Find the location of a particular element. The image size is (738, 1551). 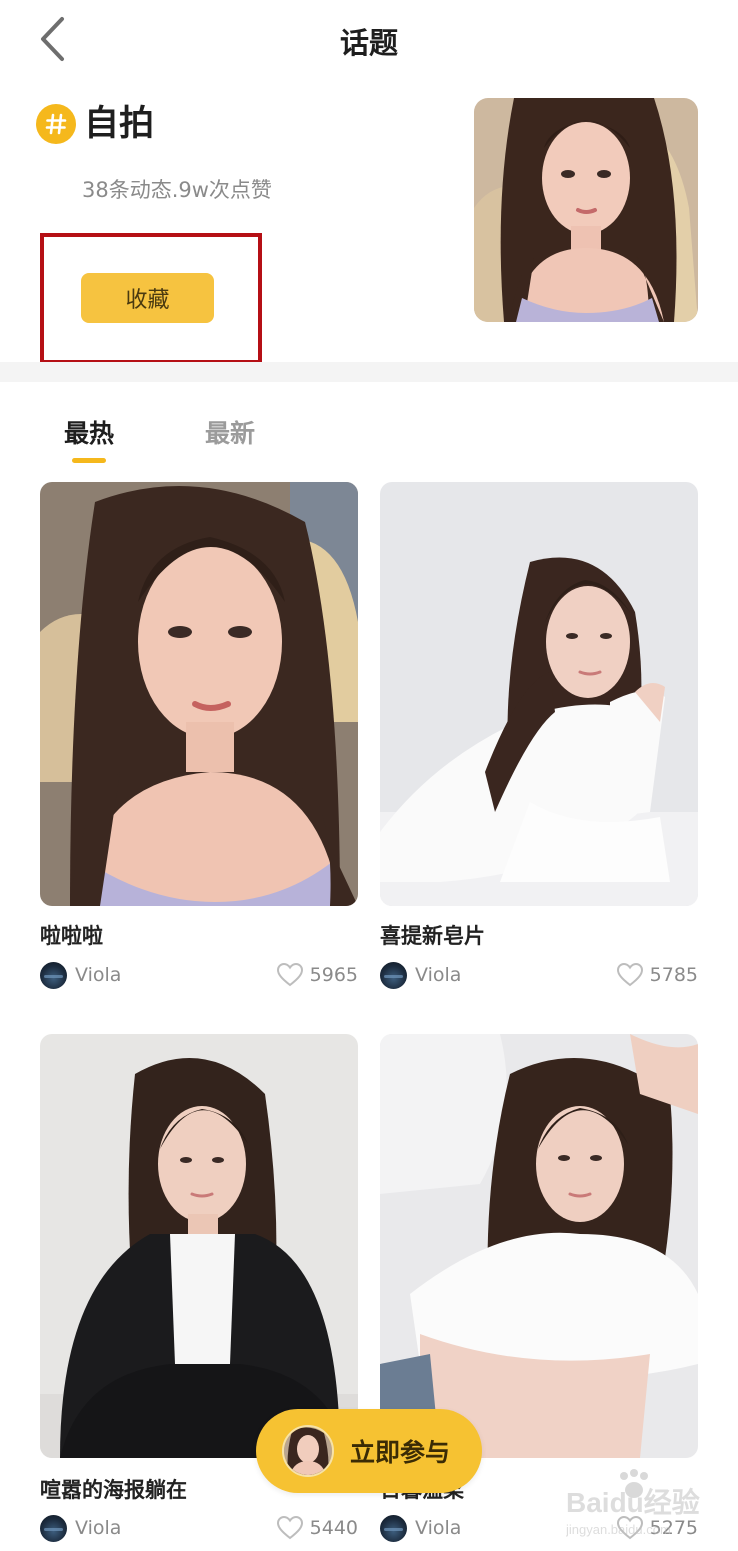

tab-new: 最新 is located at coordinates (230, 432).